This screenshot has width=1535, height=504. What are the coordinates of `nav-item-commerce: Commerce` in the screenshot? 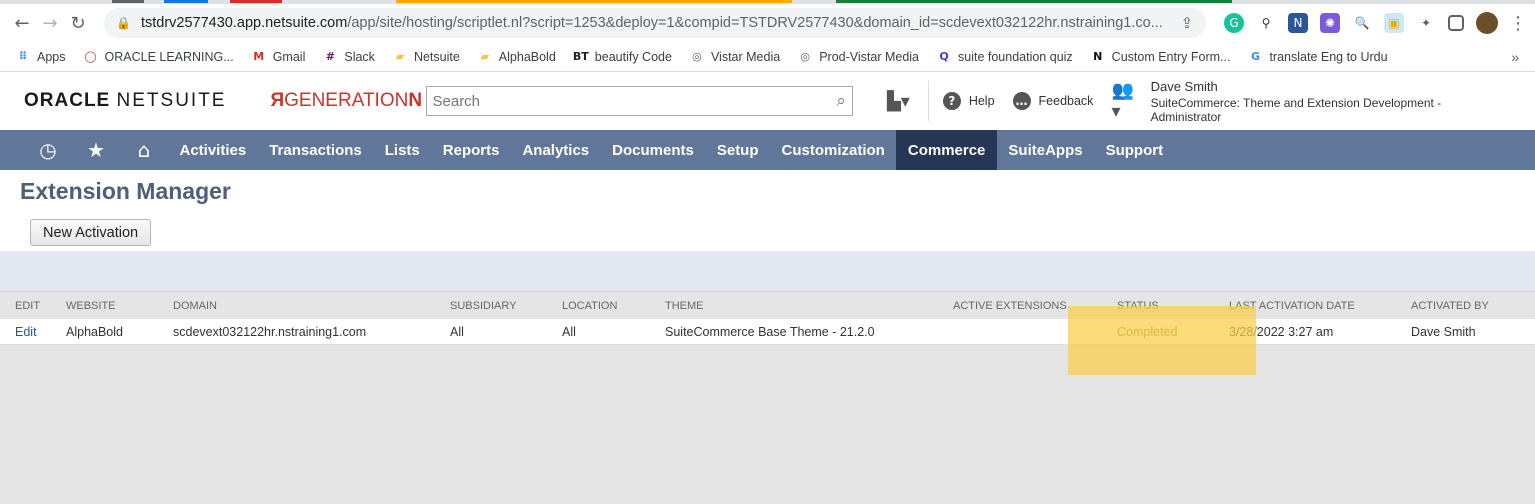 It's located at (946, 150).